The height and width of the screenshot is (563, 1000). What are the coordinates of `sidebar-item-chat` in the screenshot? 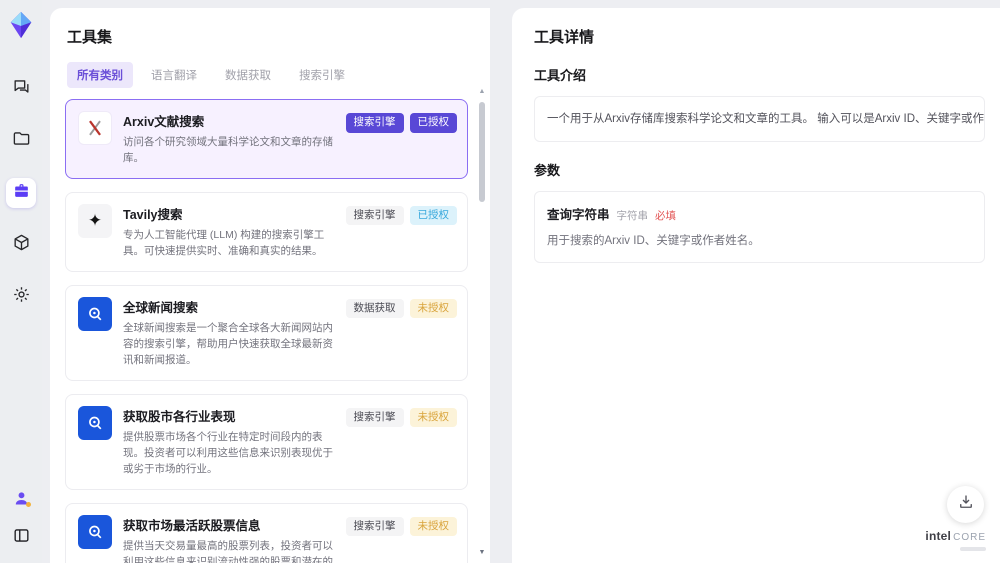 It's located at (21, 89).